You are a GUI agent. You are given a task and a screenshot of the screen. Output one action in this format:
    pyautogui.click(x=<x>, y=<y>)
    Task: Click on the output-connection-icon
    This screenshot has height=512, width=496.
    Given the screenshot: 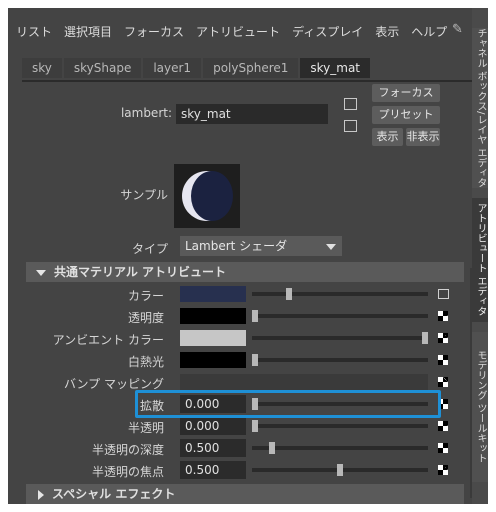 What is the action you would take?
    pyautogui.click(x=350, y=126)
    